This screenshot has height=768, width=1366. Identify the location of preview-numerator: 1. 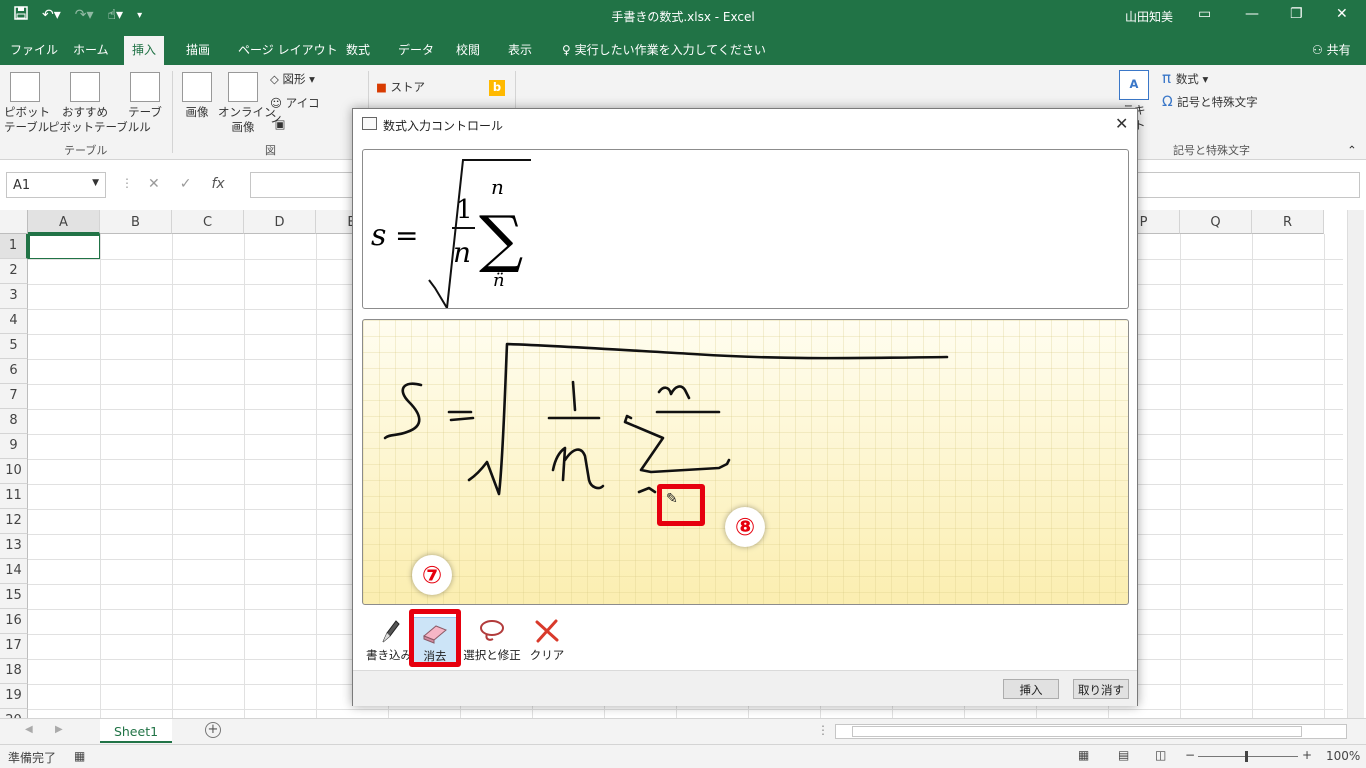
(464, 210).